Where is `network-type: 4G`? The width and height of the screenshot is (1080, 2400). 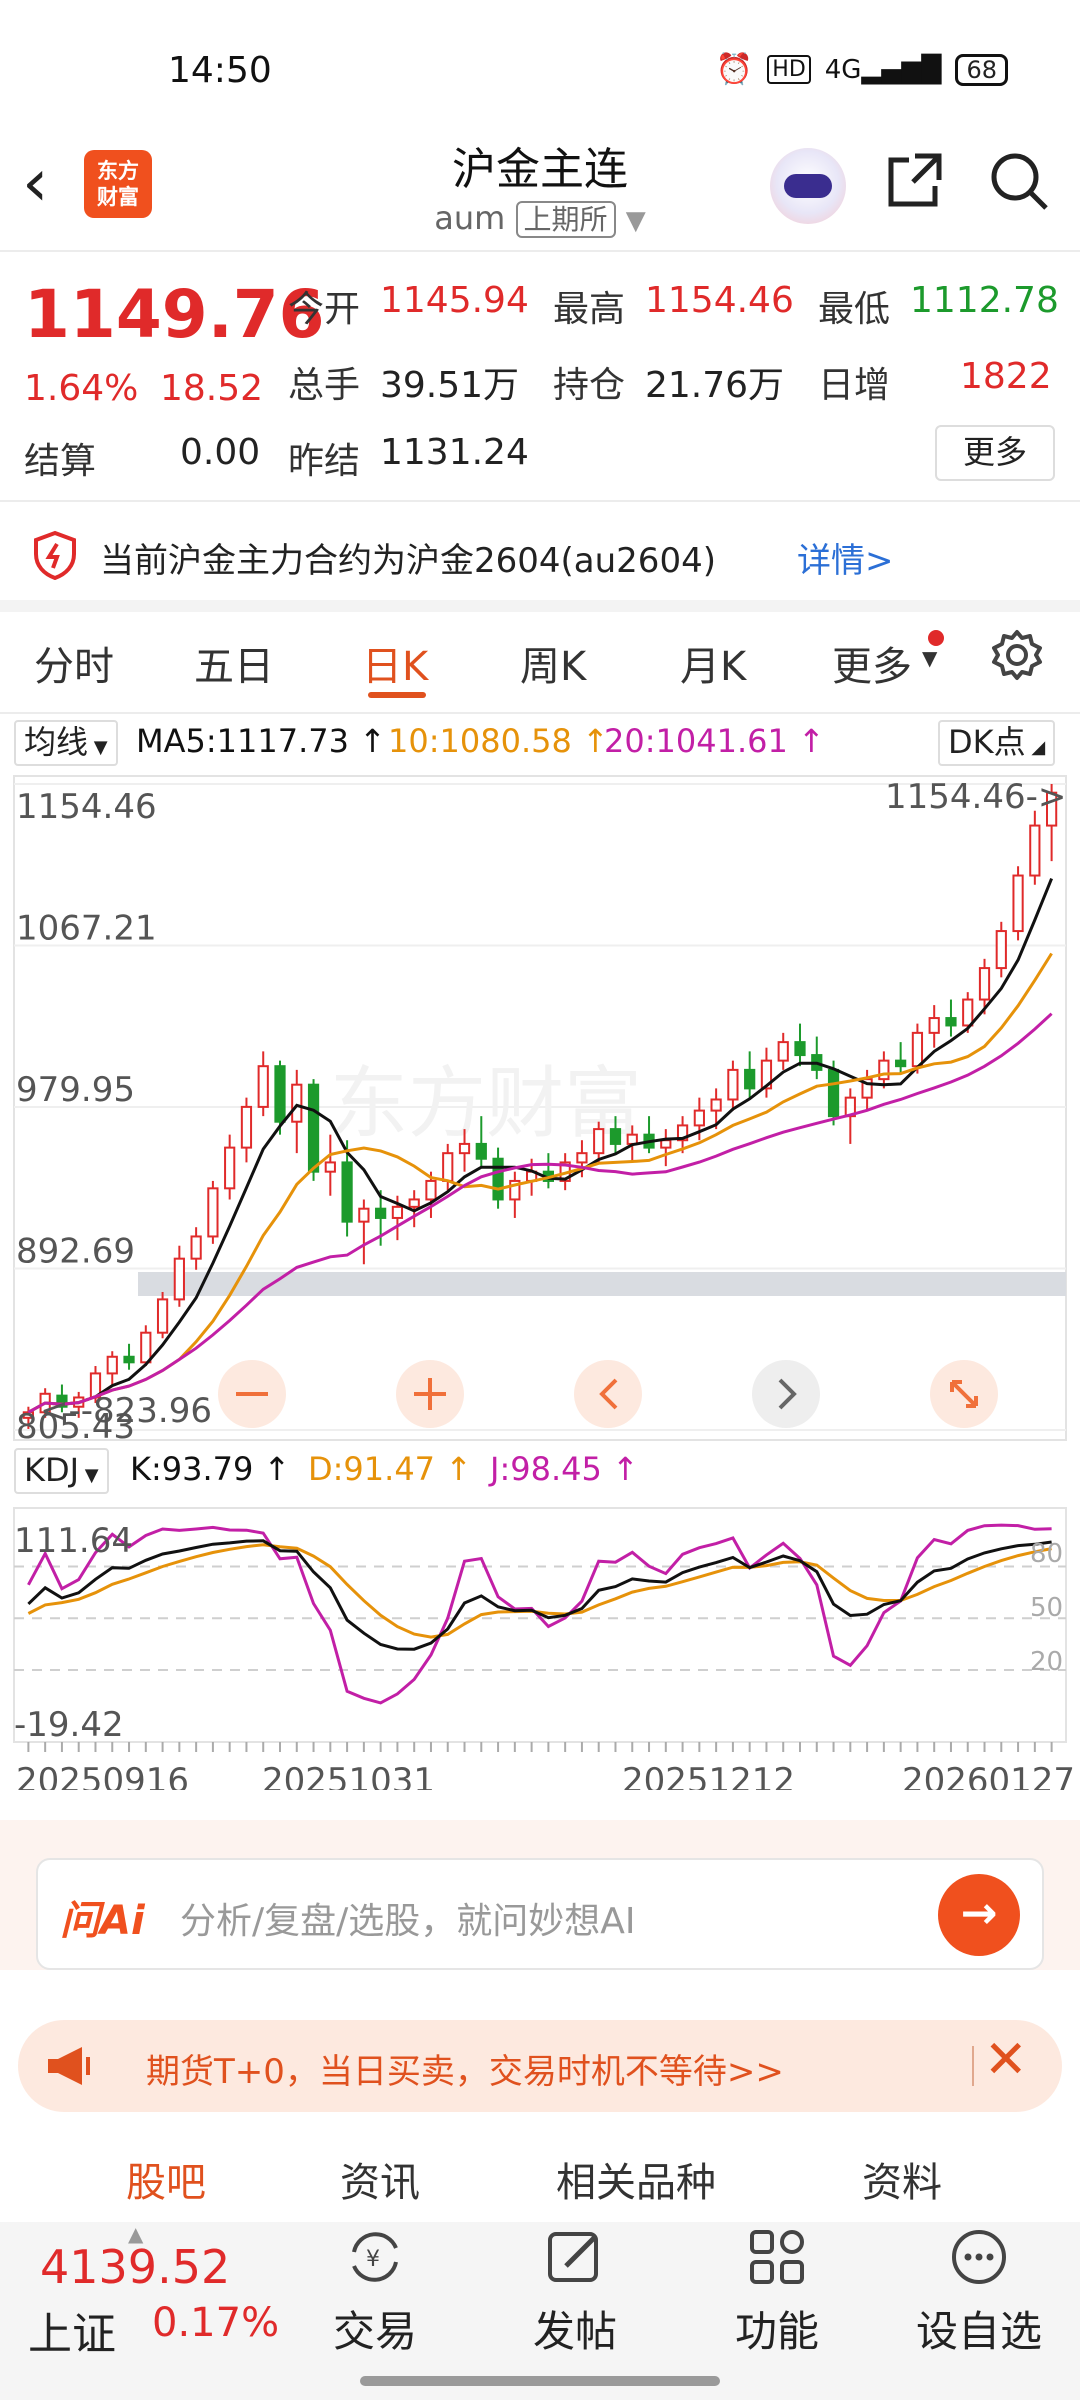 network-type: 4G is located at coordinates (843, 69).